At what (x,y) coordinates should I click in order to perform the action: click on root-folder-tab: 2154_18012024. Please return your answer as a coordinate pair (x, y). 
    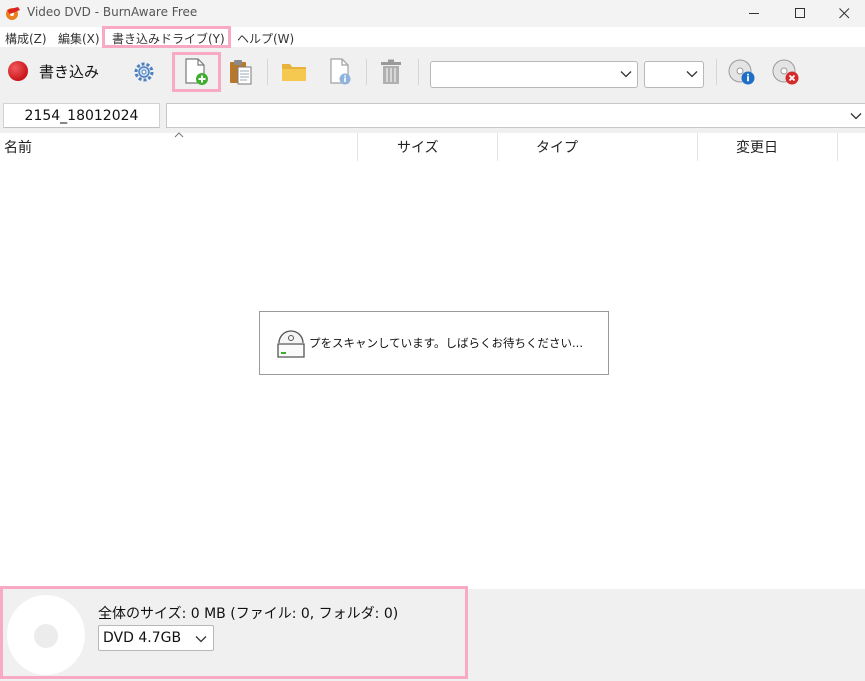
    Looking at the image, I should click on (81, 115).